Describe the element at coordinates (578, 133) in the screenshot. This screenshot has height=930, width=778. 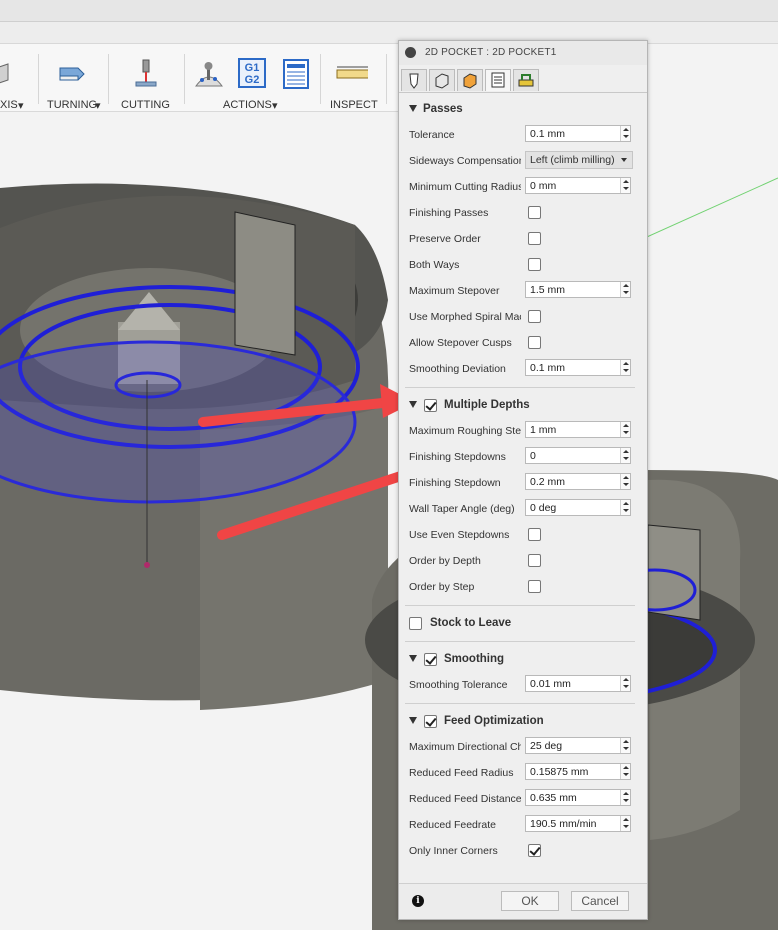
I see `tolerance-input: 0.1 mm` at that location.